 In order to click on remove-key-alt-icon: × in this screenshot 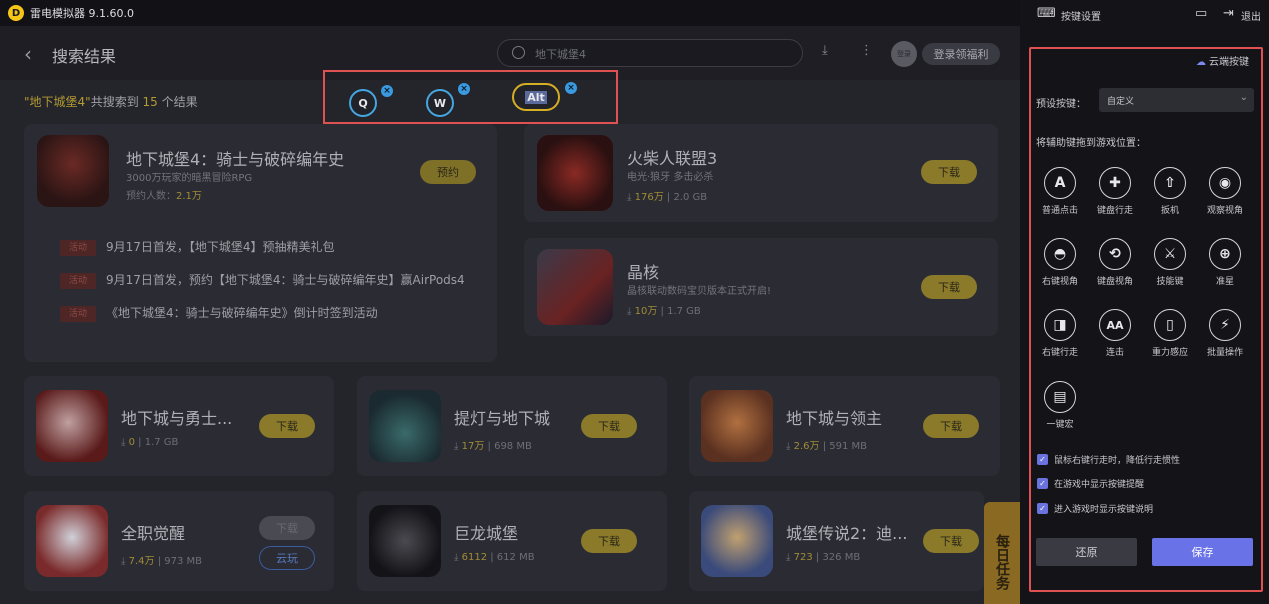, I will do `click(571, 88)`.